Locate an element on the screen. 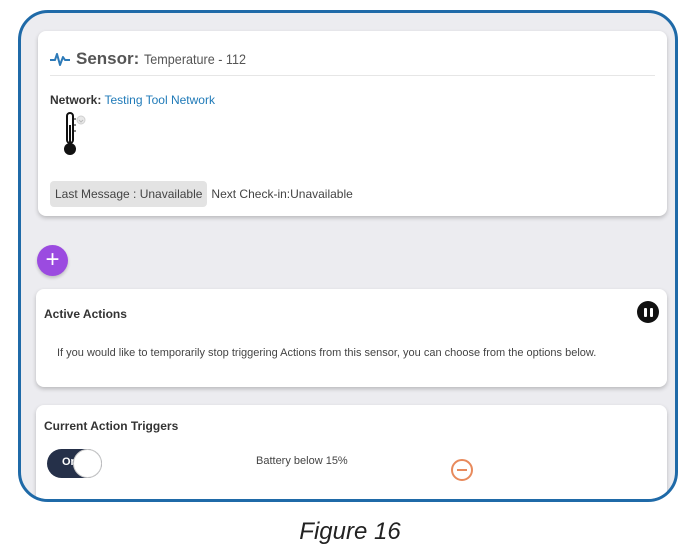 This screenshot has width=700, height=557. figure-caption: Figure 16 is located at coordinates (350, 531).